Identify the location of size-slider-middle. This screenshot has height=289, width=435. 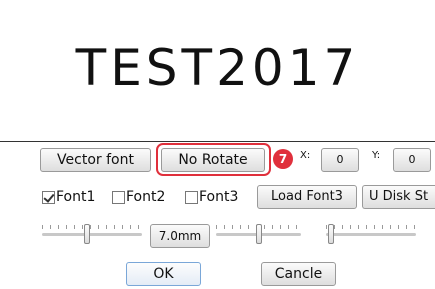
(258, 235).